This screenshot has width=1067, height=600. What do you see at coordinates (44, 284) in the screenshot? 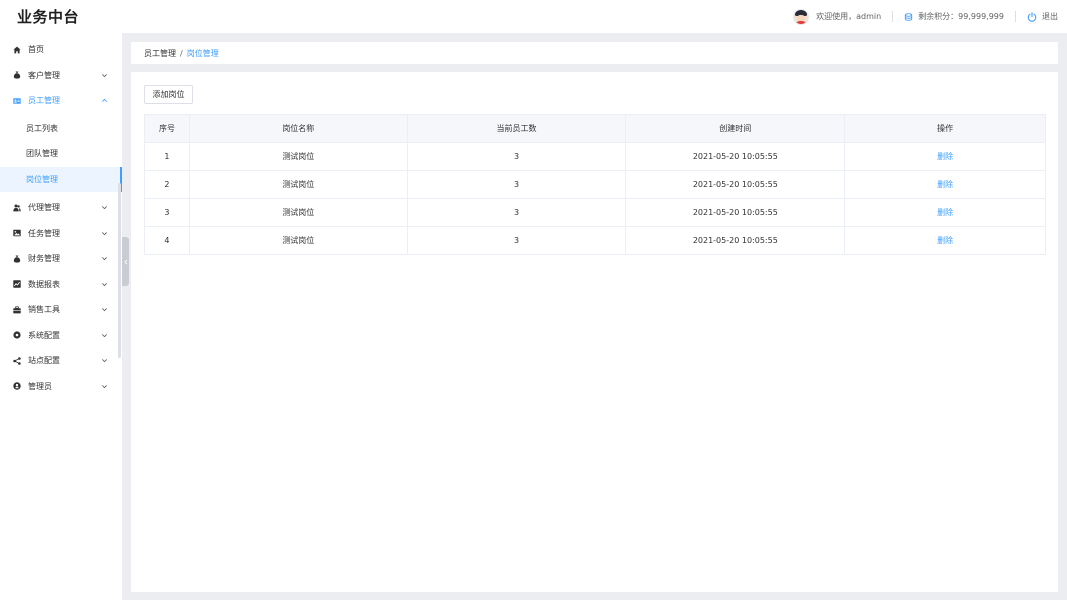
I see `sidebar-item-label: 数据报表` at bounding box center [44, 284].